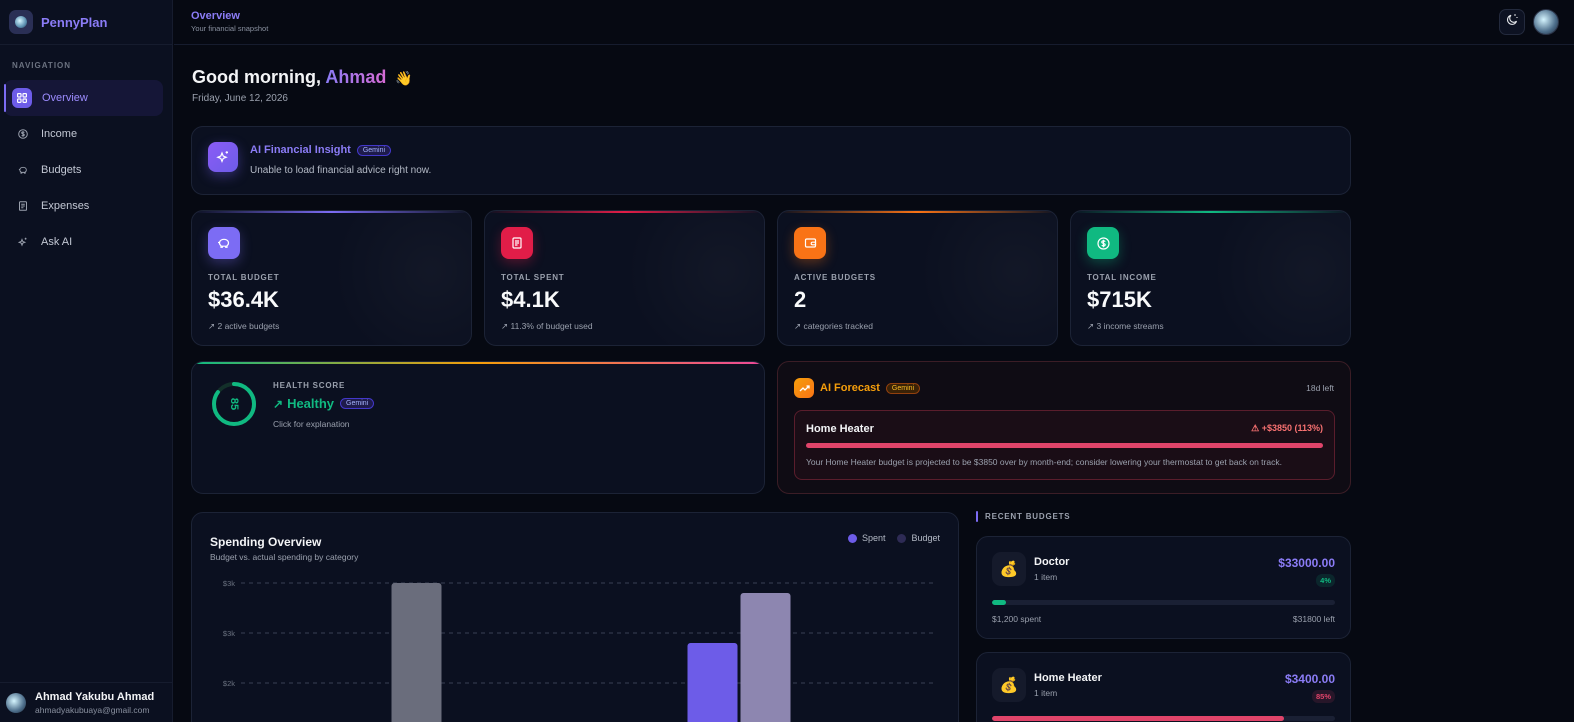  What do you see at coordinates (624, 278) in the screenshot?
I see `stat-card-total-spent: TOTAL SPENT $4.1K ↗ 11.3% of budget used` at bounding box center [624, 278].